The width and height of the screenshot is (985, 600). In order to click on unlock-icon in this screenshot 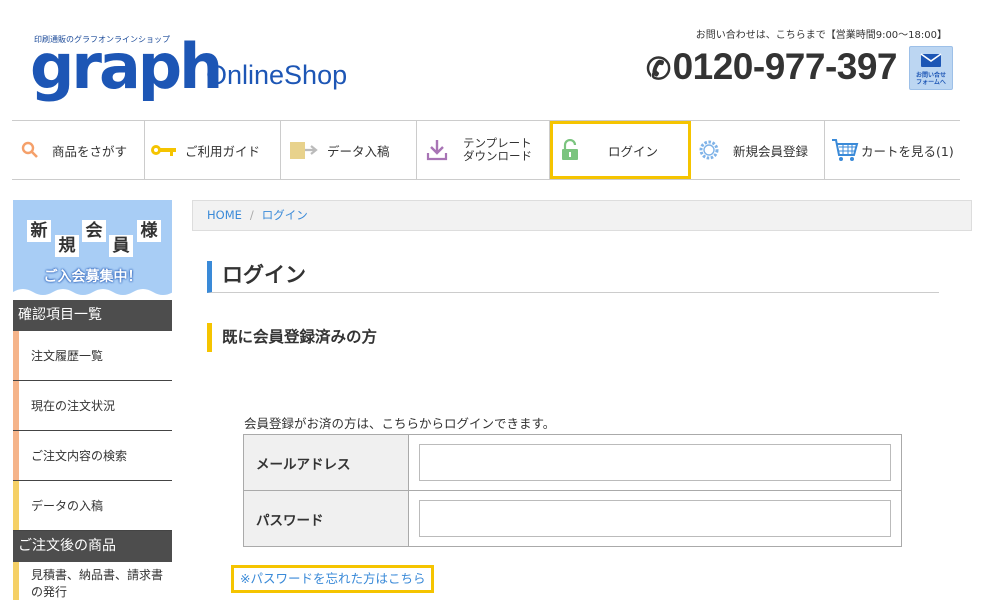, I will do `click(570, 150)`.